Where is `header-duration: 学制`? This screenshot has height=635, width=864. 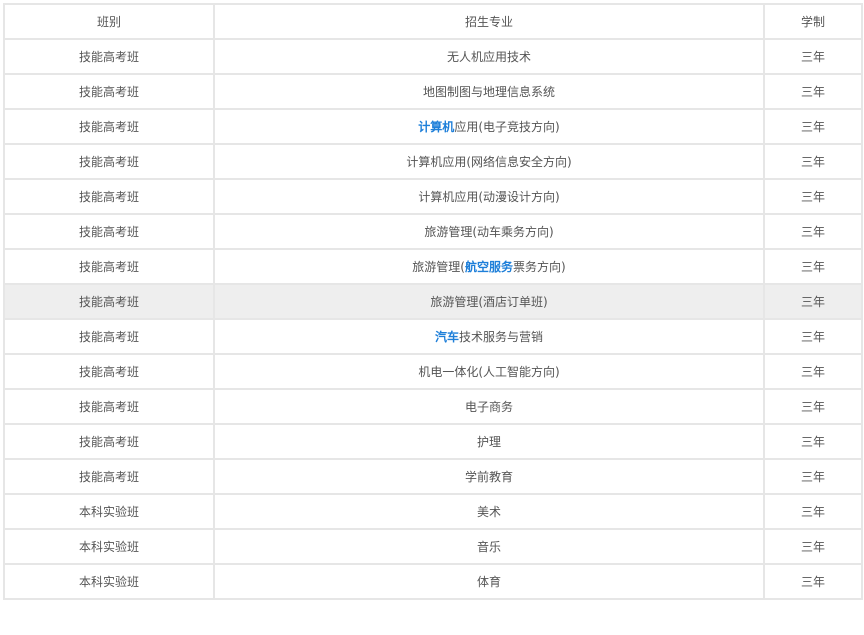 header-duration: 学制 is located at coordinates (813, 21).